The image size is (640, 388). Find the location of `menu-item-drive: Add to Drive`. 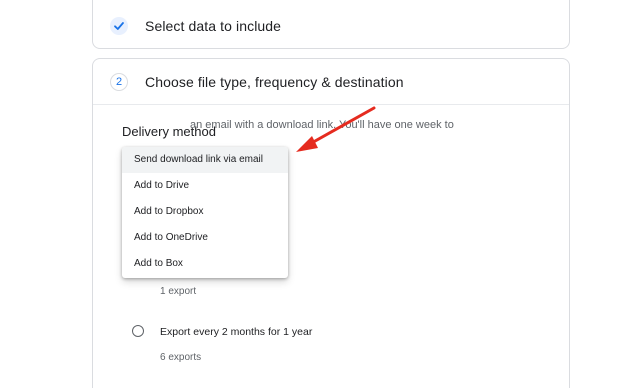

menu-item-drive: Add to Drive is located at coordinates (205, 186).